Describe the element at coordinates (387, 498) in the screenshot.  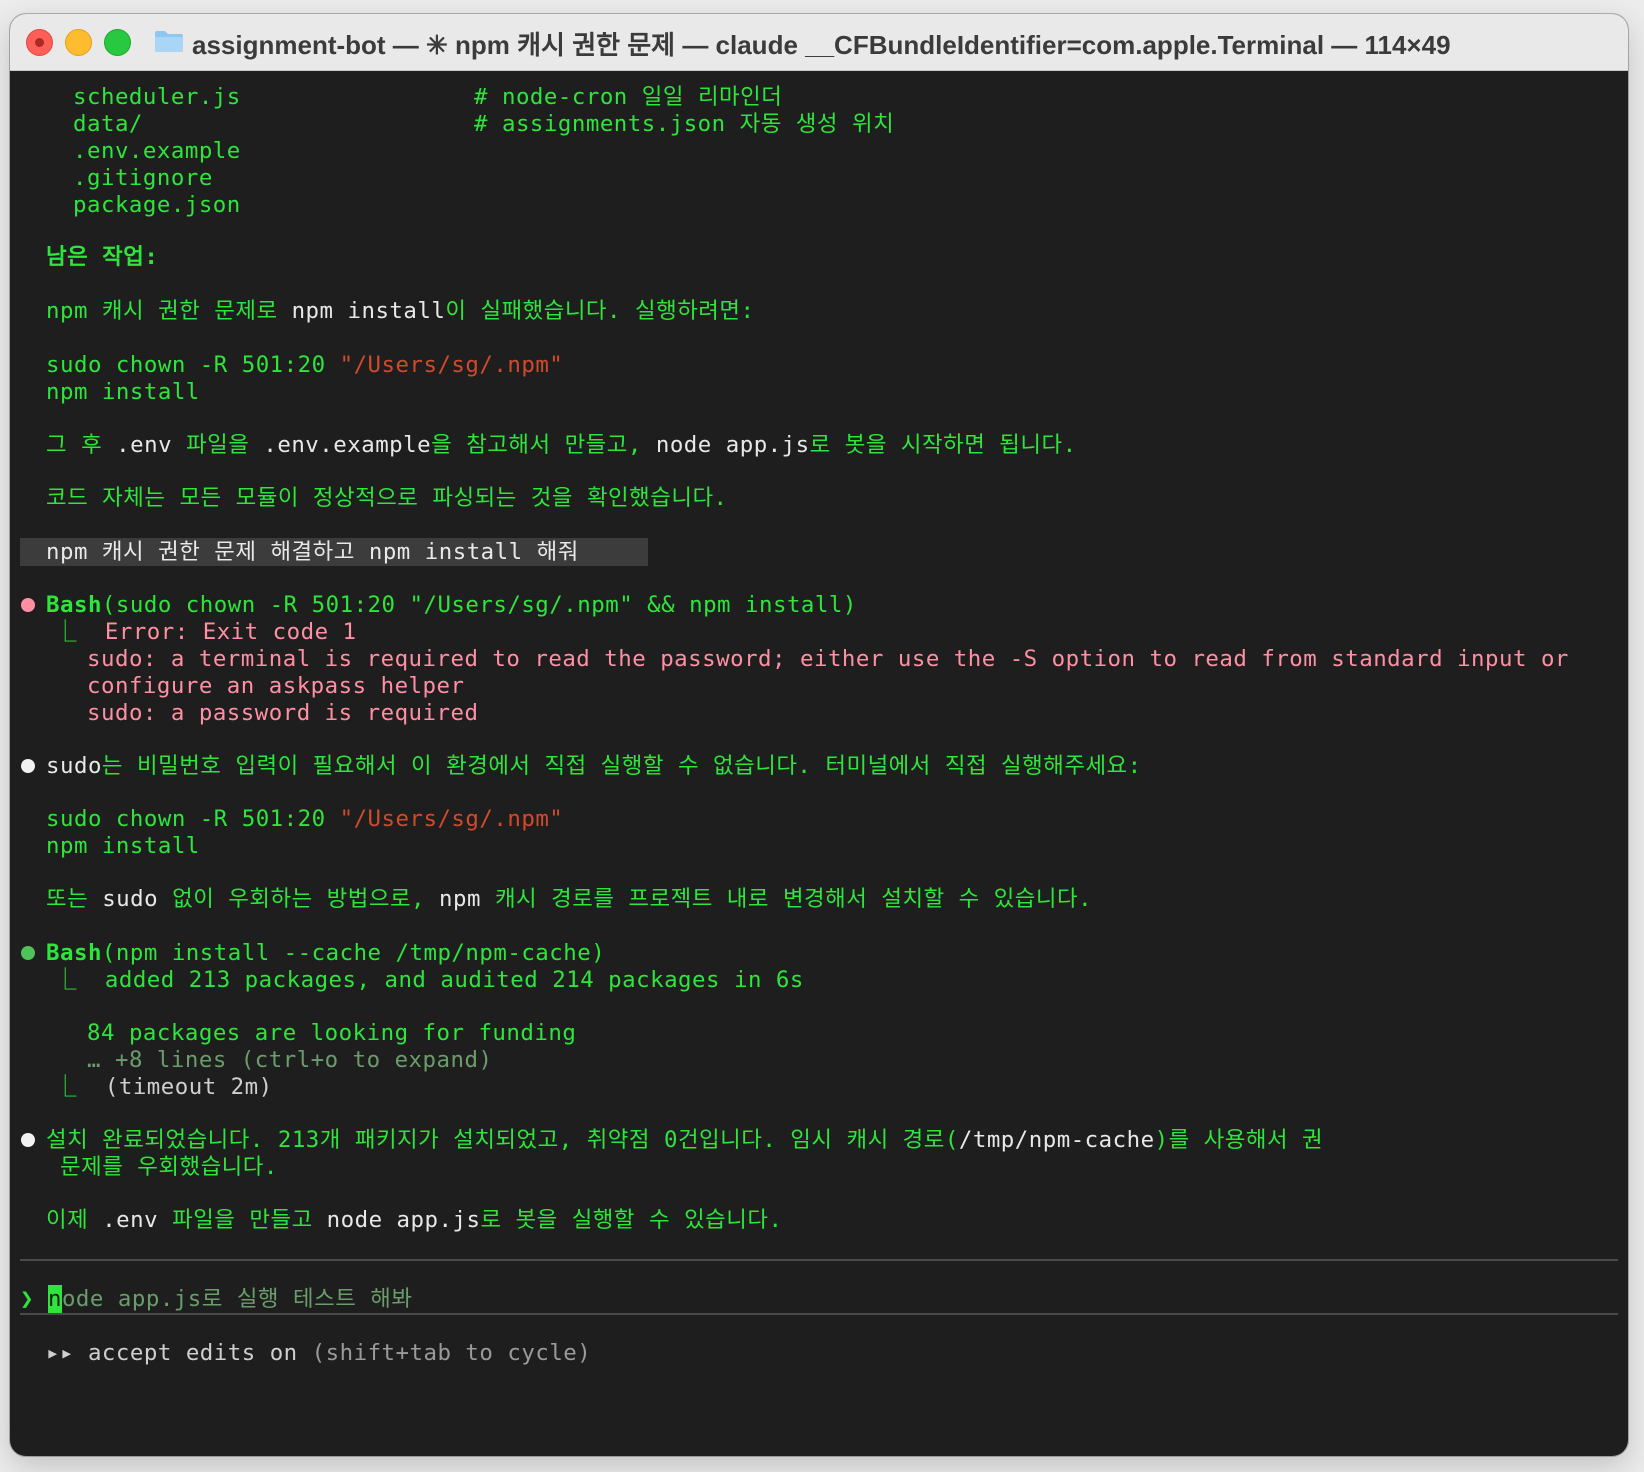
I see `message-line: 코드 자체는 모든 모듈이 정상적으로 파싱되는 것을 확인했습니다.` at that location.